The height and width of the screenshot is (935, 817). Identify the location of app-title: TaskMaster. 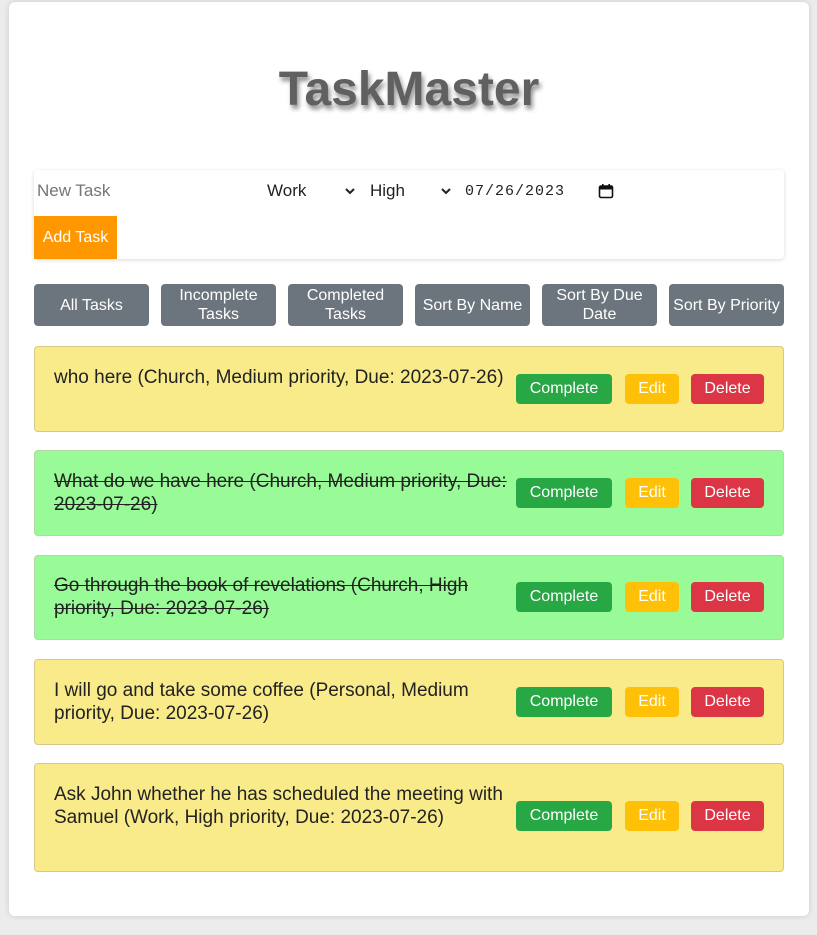
(409, 89).